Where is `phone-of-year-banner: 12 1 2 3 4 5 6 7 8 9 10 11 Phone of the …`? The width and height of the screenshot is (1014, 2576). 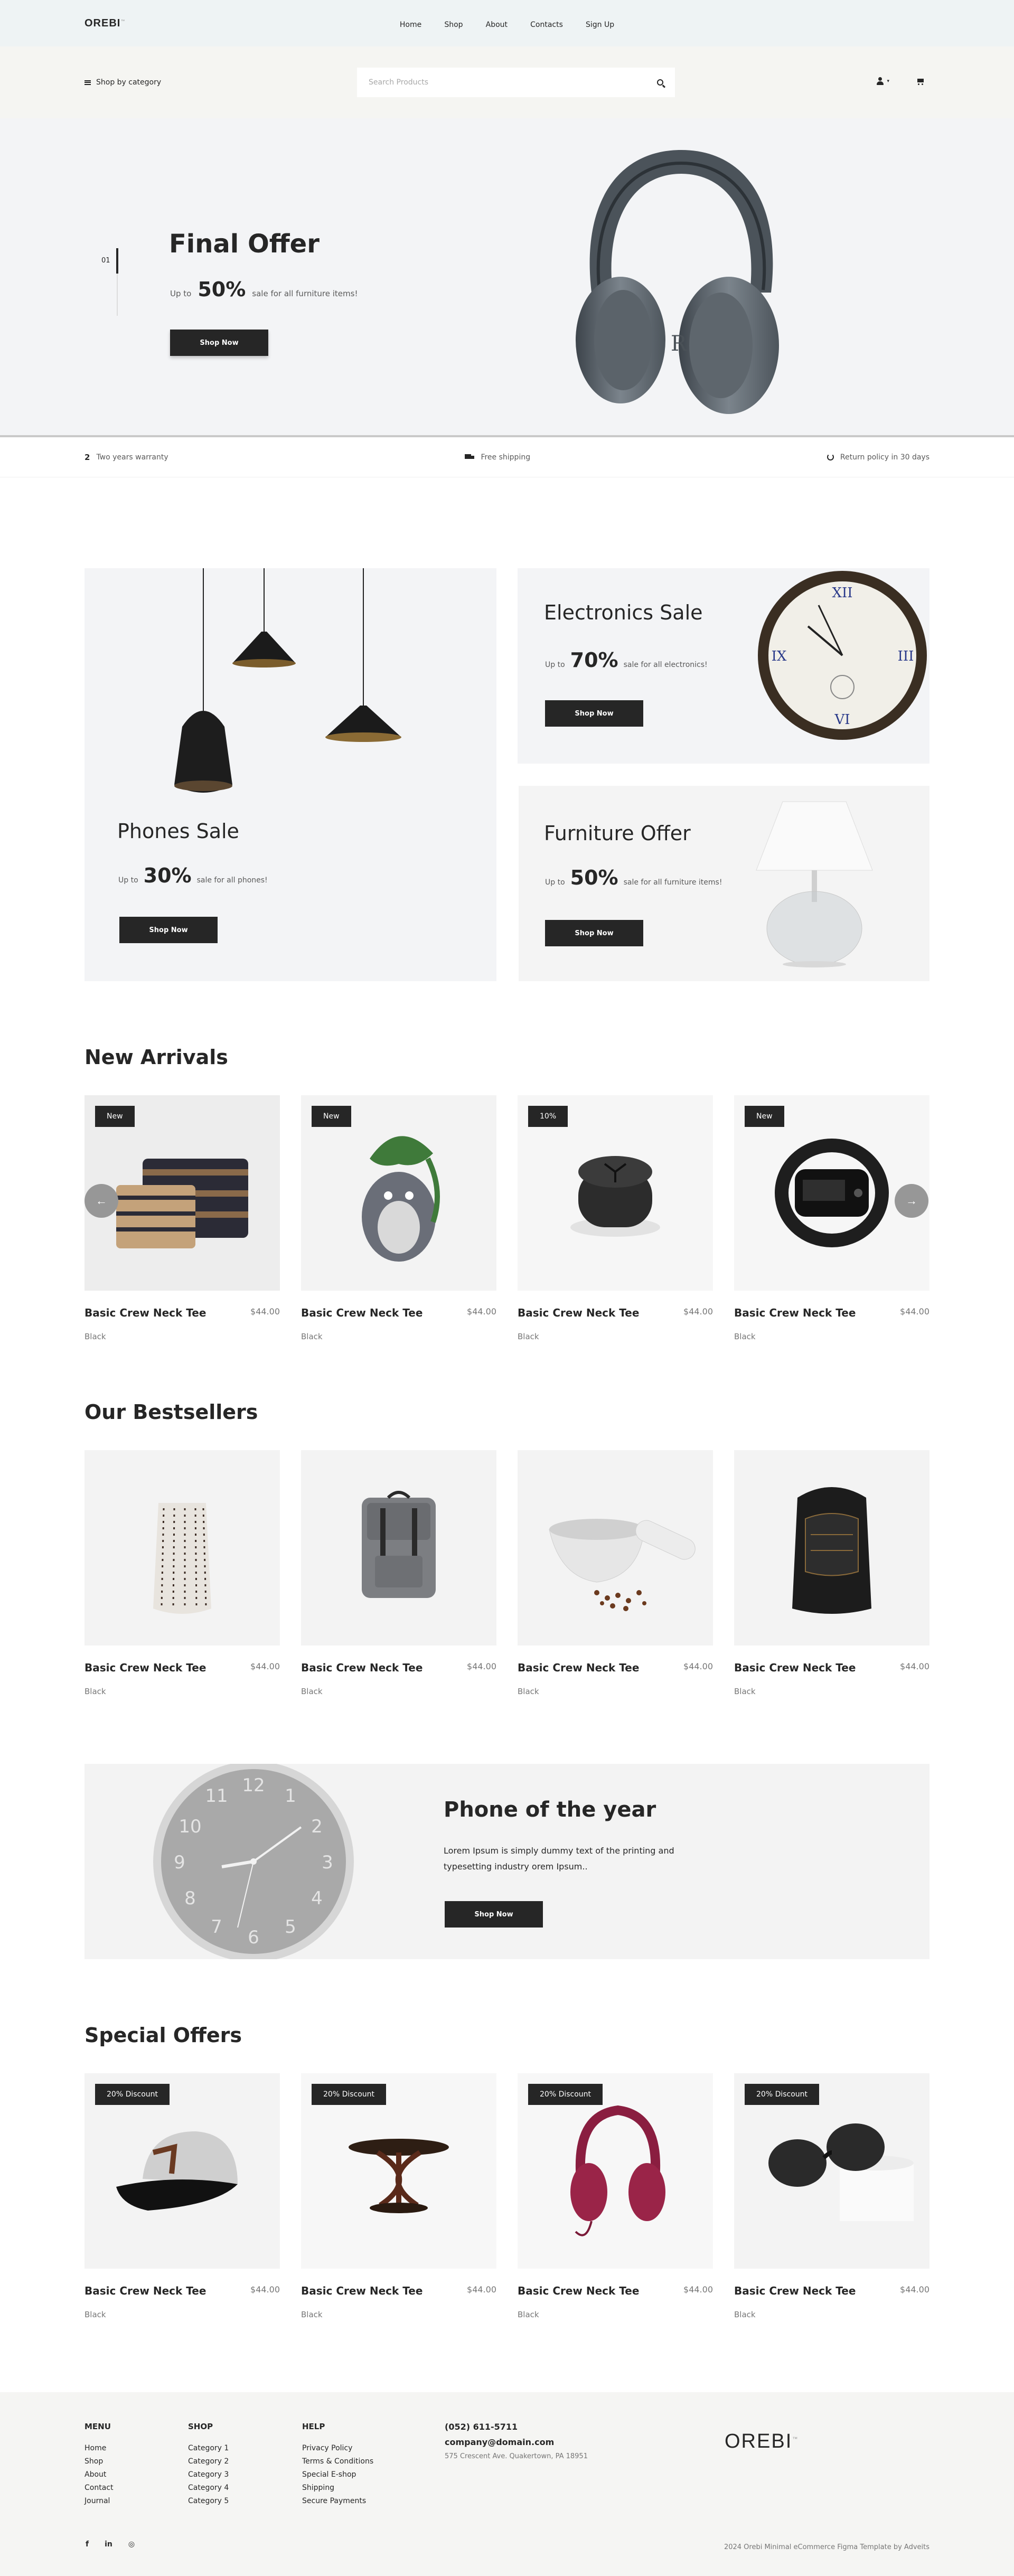
phone-of-year-banner: 12 1 2 3 4 5 6 7 8 9 10 11 Phone of the … is located at coordinates (506, 1861).